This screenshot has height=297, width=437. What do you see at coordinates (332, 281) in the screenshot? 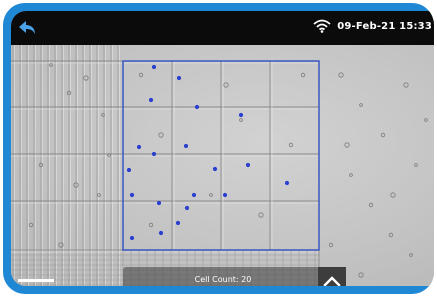
I see `chevron-up-icon` at bounding box center [332, 281].